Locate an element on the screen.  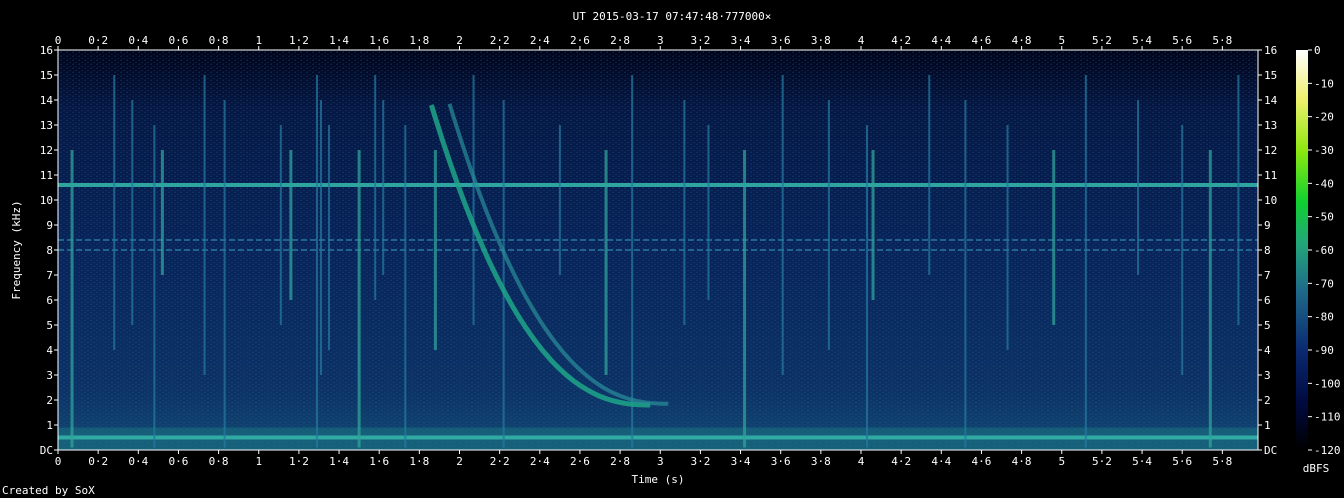
x-tick-label-top: 1·4 is located at coordinates (339, 40).